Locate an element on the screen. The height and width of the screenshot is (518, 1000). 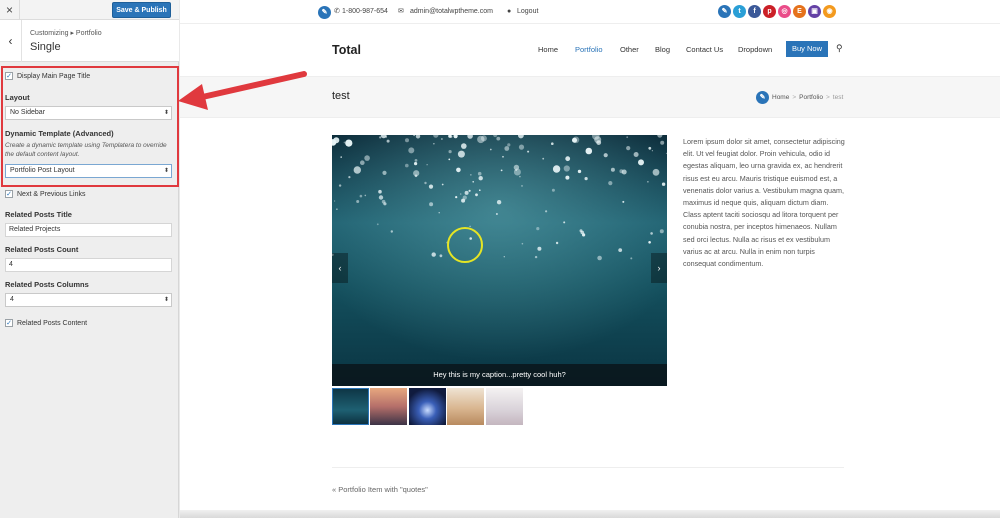
page-title: test is located at coordinates (341, 96).